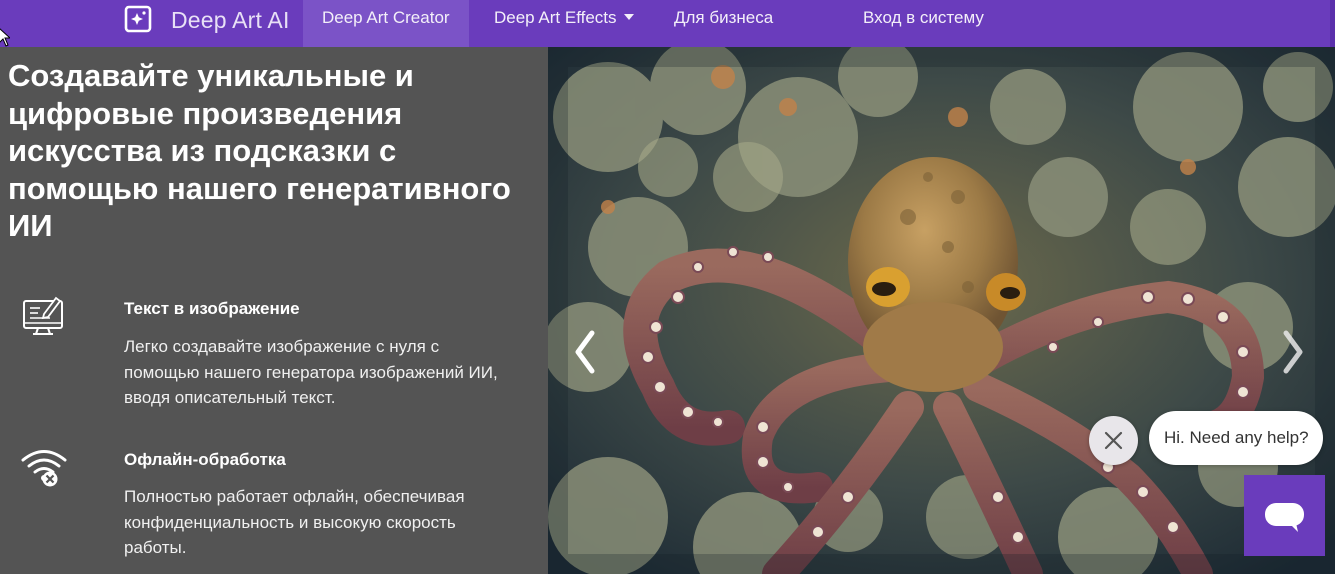  What do you see at coordinates (1332, 23) in the screenshot?
I see `scrollbar-edge` at bounding box center [1332, 23].